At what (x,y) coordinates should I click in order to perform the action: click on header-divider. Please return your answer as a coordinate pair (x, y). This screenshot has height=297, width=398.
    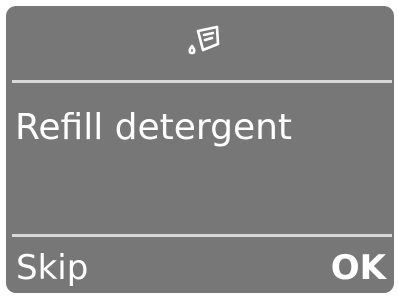
    Looking at the image, I should click on (202, 81).